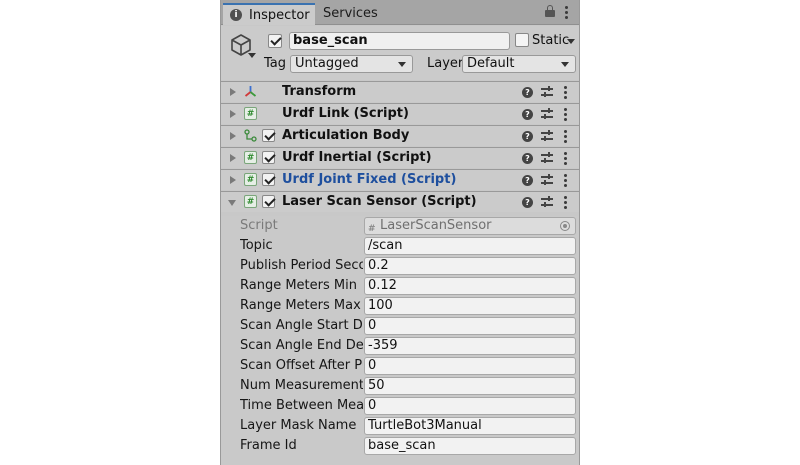  What do you see at coordinates (269, 14) in the screenshot?
I see `tab-inspector: i Inspector` at bounding box center [269, 14].